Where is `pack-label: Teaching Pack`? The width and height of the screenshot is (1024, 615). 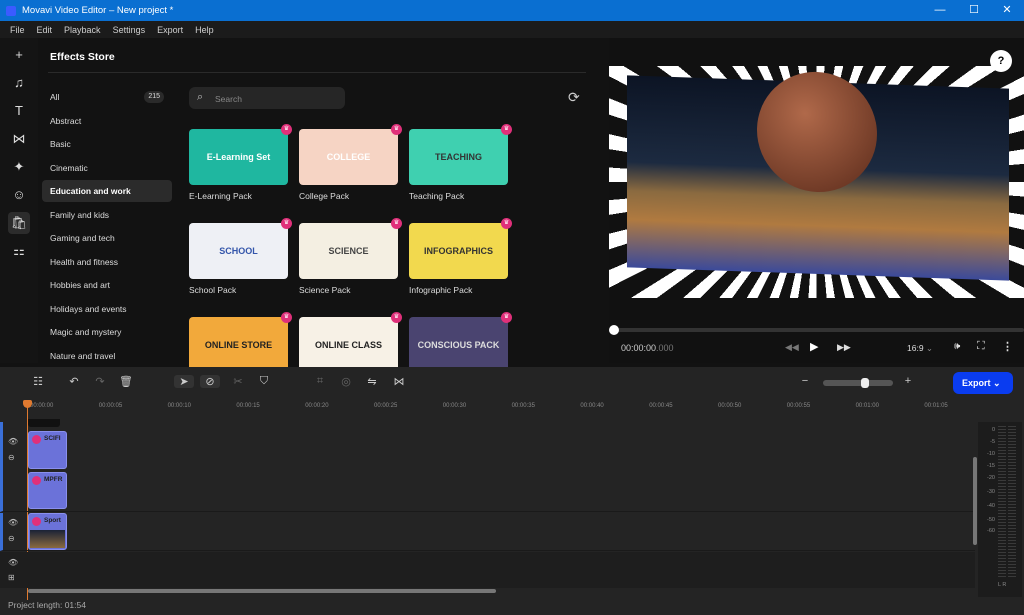 pack-label: Teaching Pack is located at coordinates (437, 196).